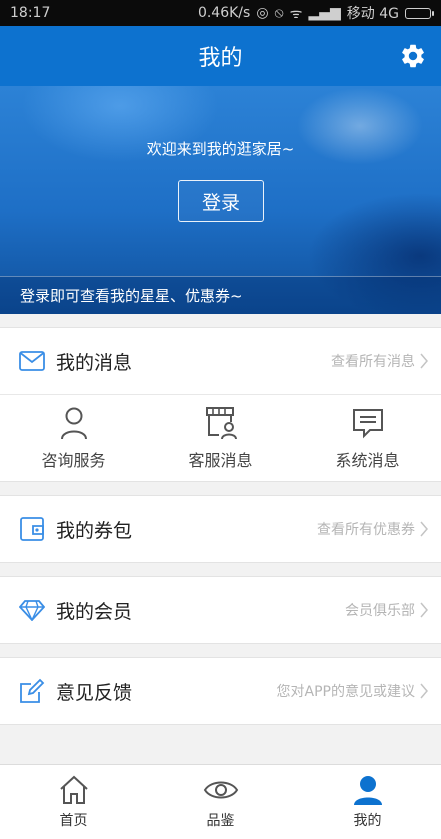  I want to click on system-message-label: 系统消息, so click(367, 460).